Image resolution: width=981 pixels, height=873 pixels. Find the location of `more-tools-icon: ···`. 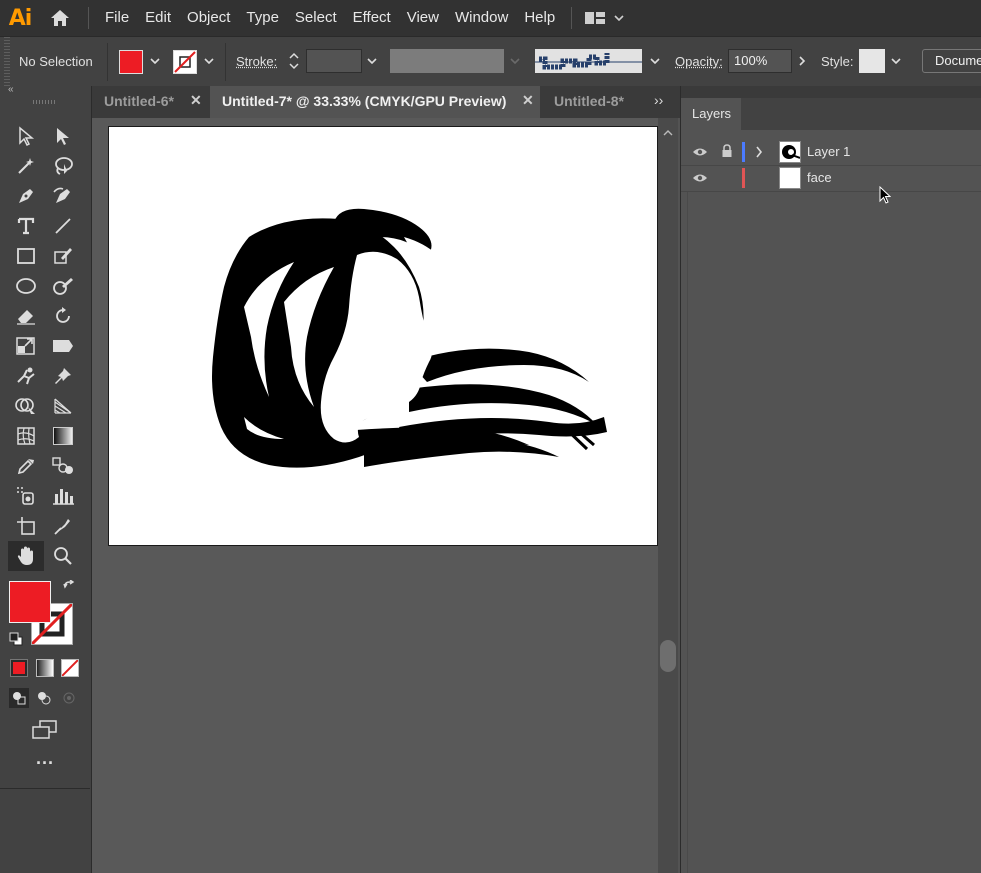

more-tools-icon: ··· is located at coordinates (45, 766).